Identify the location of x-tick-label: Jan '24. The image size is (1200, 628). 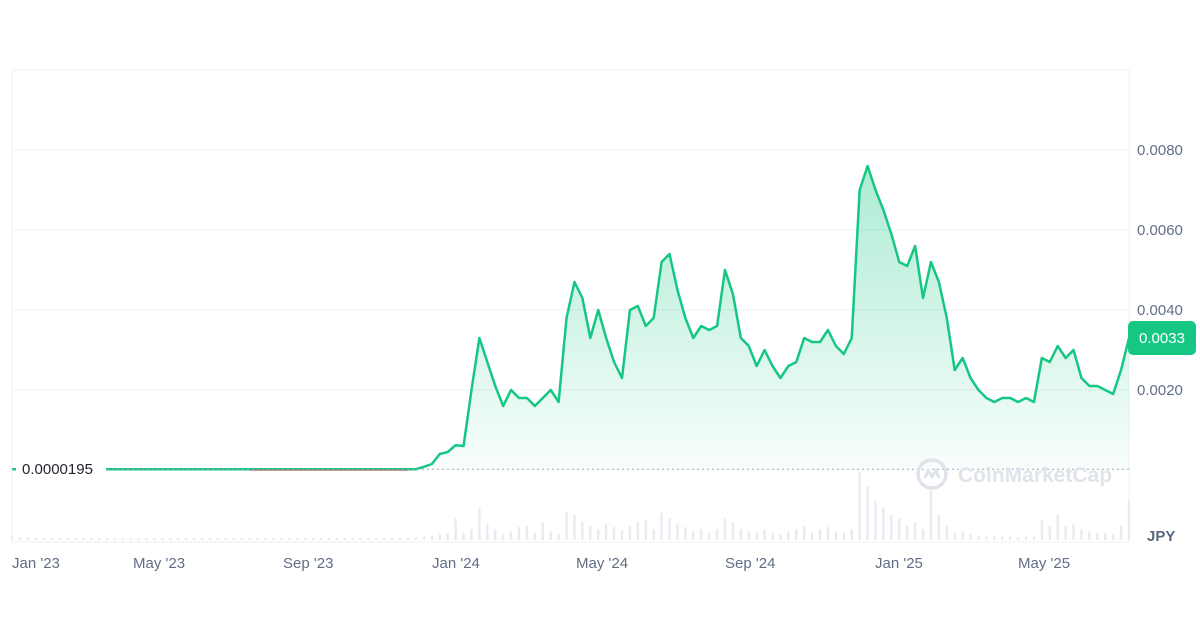
(456, 563).